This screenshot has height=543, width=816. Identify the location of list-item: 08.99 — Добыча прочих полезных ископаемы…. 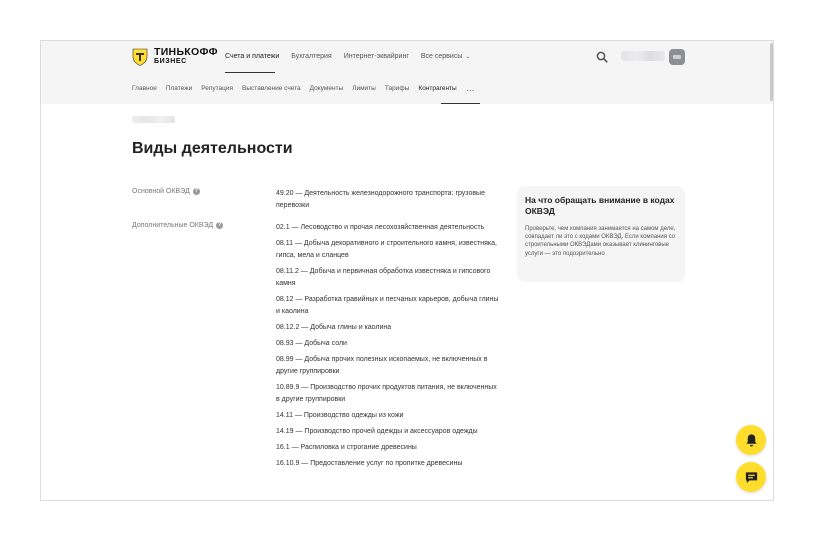
(382, 365).